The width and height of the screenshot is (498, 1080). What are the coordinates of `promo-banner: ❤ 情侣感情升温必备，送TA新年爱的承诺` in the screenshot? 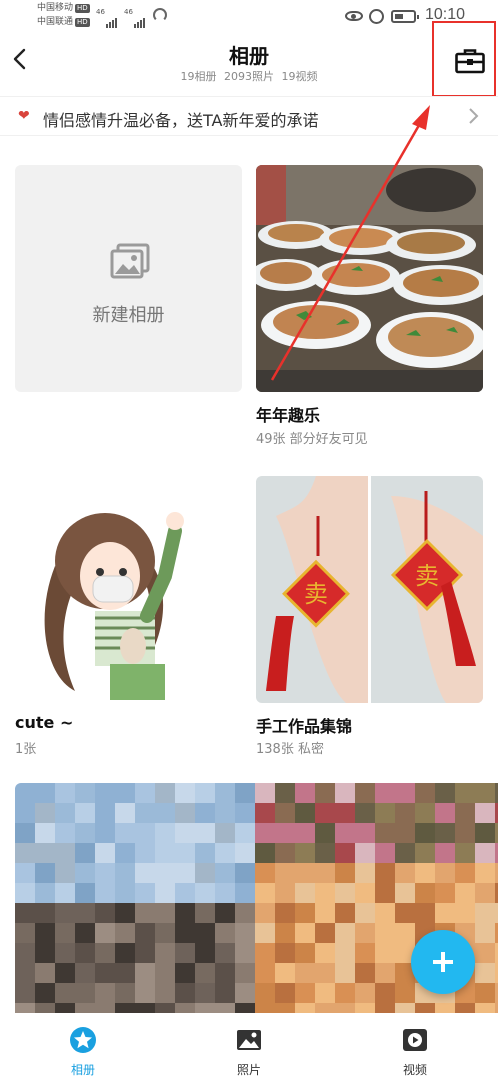 It's located at (249, 116).